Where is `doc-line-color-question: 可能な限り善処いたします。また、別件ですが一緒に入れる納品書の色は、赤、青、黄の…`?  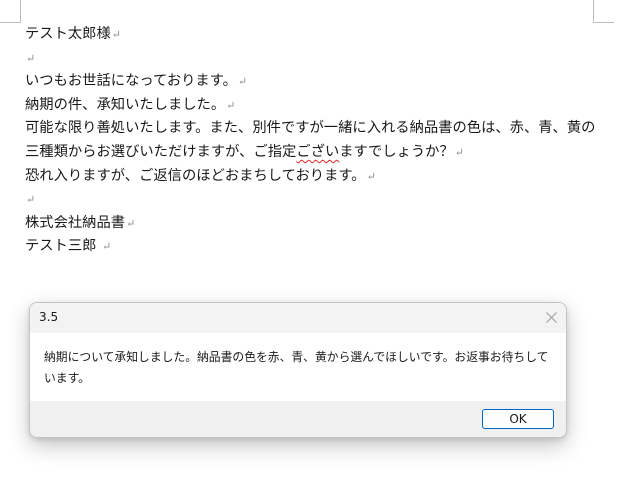 doc-line-color-question: 可能な限り善処いたします。また、別件ですが一緒に入れる納品書の色は、赤、青、黄の… is located at coordinates (310, 140).